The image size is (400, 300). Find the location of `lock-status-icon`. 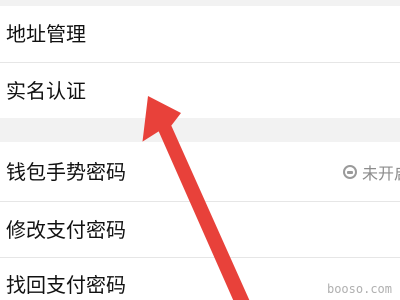

lock-status-icon is located at coordinates (349, 171).